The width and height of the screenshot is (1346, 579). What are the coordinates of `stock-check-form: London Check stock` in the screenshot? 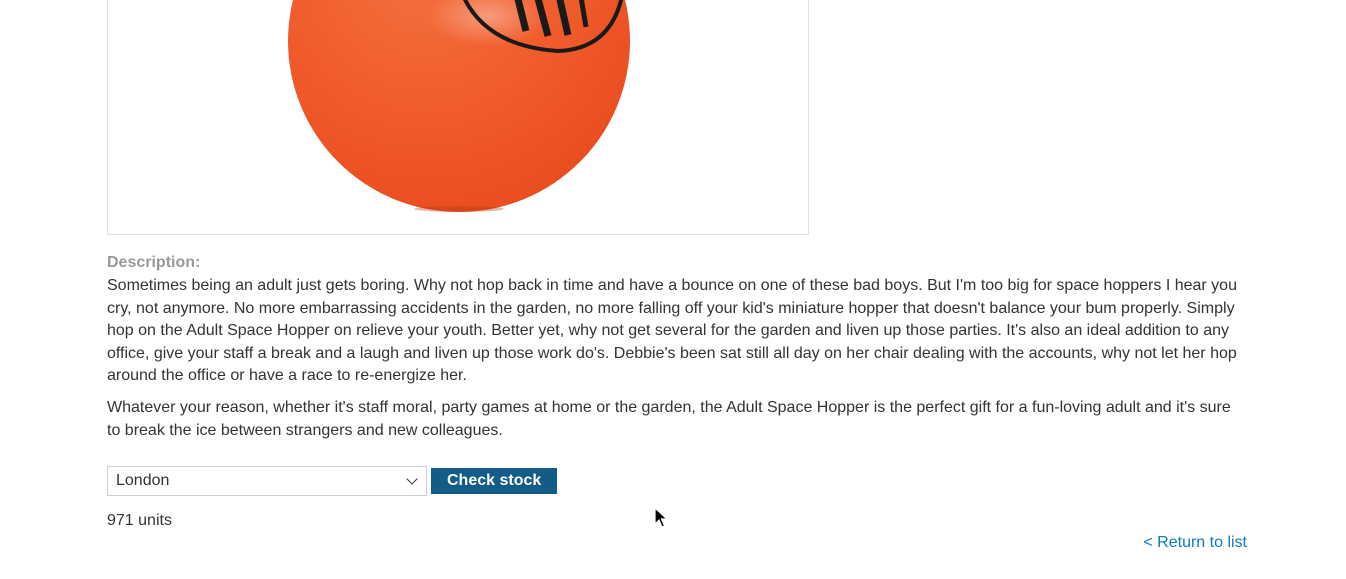 It's located at (332, 481).